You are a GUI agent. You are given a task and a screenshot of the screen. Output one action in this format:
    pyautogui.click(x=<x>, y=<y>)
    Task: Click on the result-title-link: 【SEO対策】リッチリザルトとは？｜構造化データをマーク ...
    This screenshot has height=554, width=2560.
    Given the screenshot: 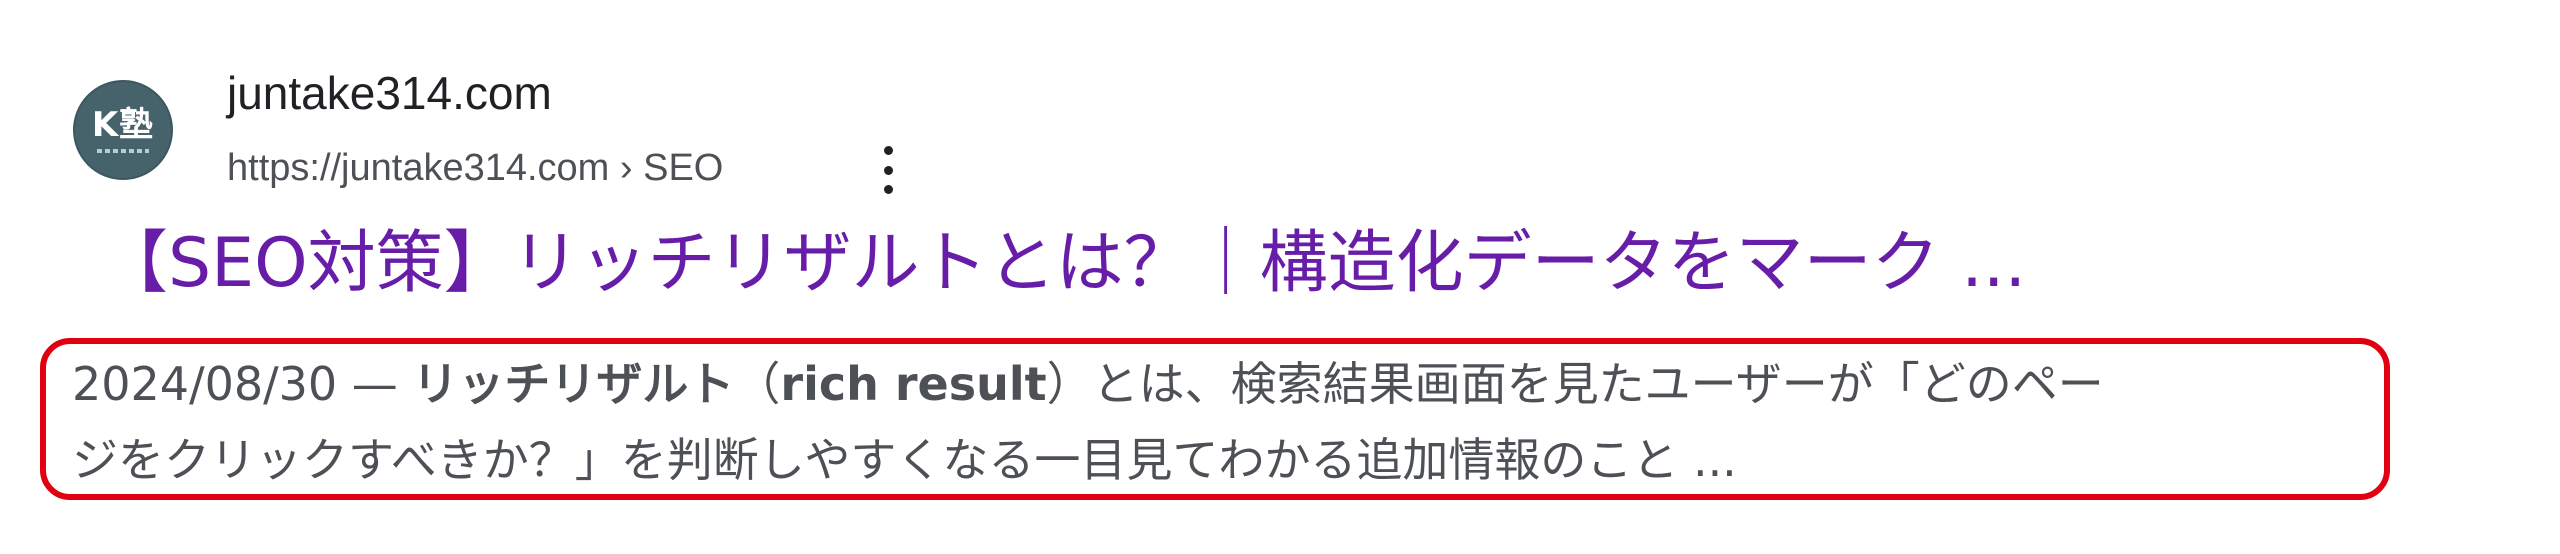 What is the action you would take?
    pyautogui.click(x=1063, y=264)
    